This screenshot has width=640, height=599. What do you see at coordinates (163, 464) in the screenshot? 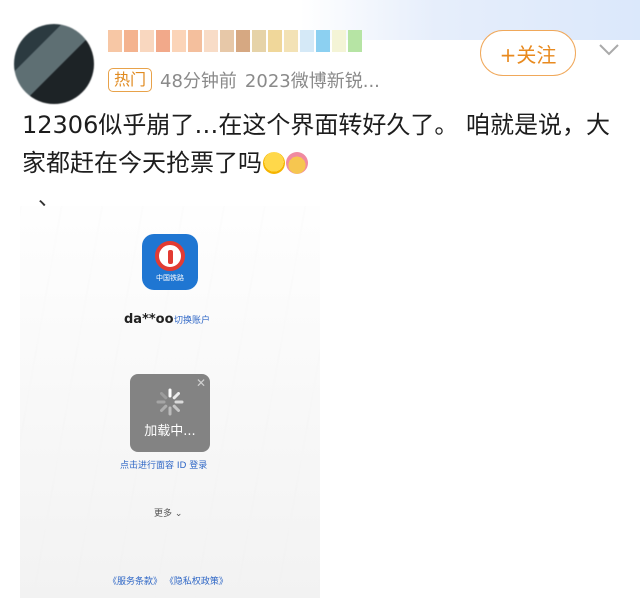
I see `faceid-login-link: 点击进行面容 ID 登录` at bounding box center [163, 464].